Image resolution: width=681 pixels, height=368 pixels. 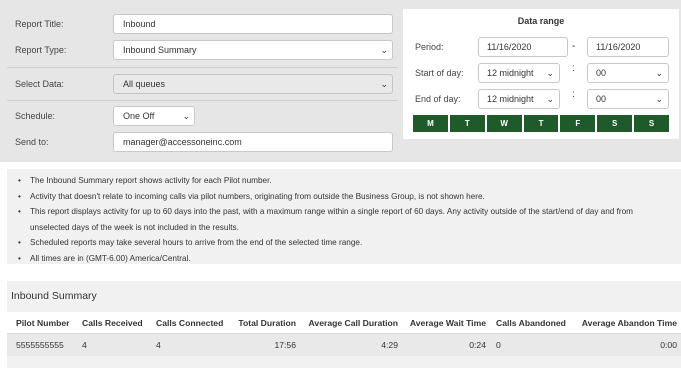 I want to click on day-toggle-tuesday: T, so click(x=467, y=123).